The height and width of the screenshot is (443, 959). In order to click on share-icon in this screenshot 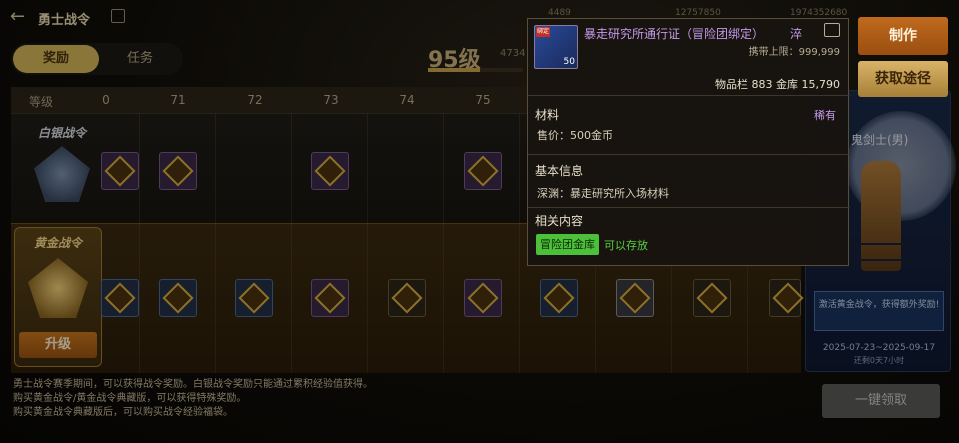, I will do `click(832, 30)`.